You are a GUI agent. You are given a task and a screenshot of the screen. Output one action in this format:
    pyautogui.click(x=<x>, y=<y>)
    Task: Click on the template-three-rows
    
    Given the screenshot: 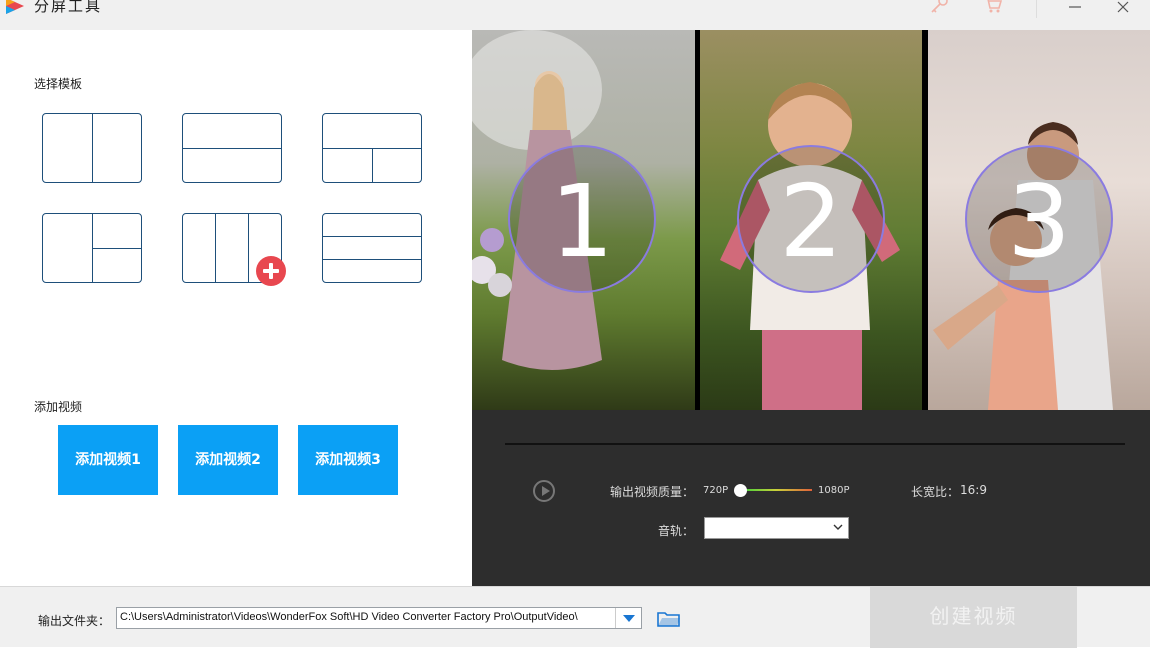 What is the action you would take?
    pyautogui.click(x=372, y=248)
    